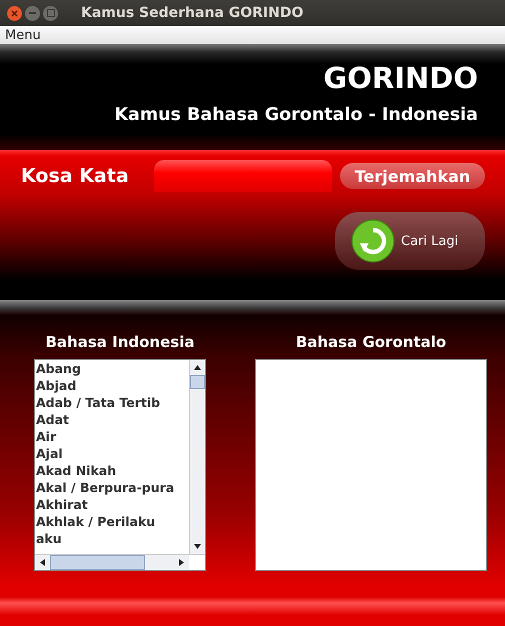 The height and width of the screenshot is (626, 505). I want to click on horizontal-scrollbar, so click(120, 562).